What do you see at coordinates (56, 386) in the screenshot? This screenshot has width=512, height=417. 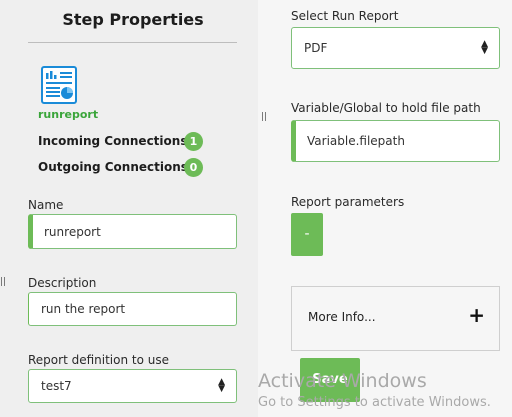 I see `report-definition-value: test7` at bounding box center [56, 386].